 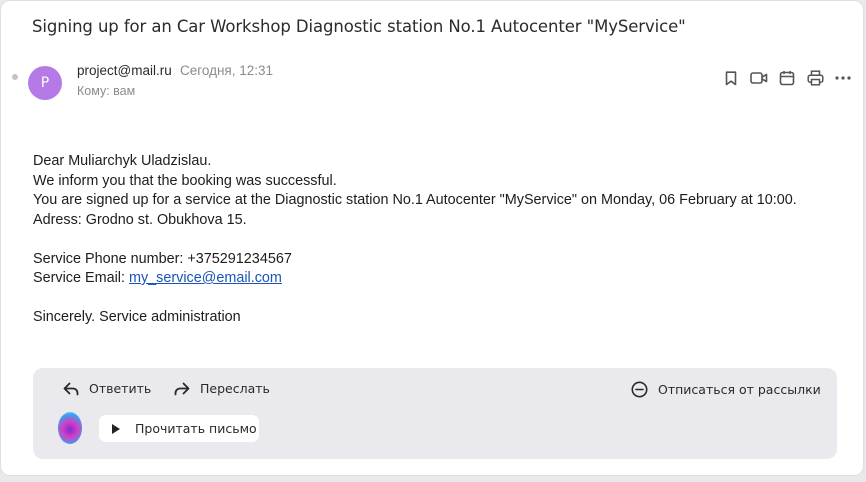 What do you see at coordinates (843, 78) in the screenshot?
I see `more-icon` at bounding box center [843, 78].